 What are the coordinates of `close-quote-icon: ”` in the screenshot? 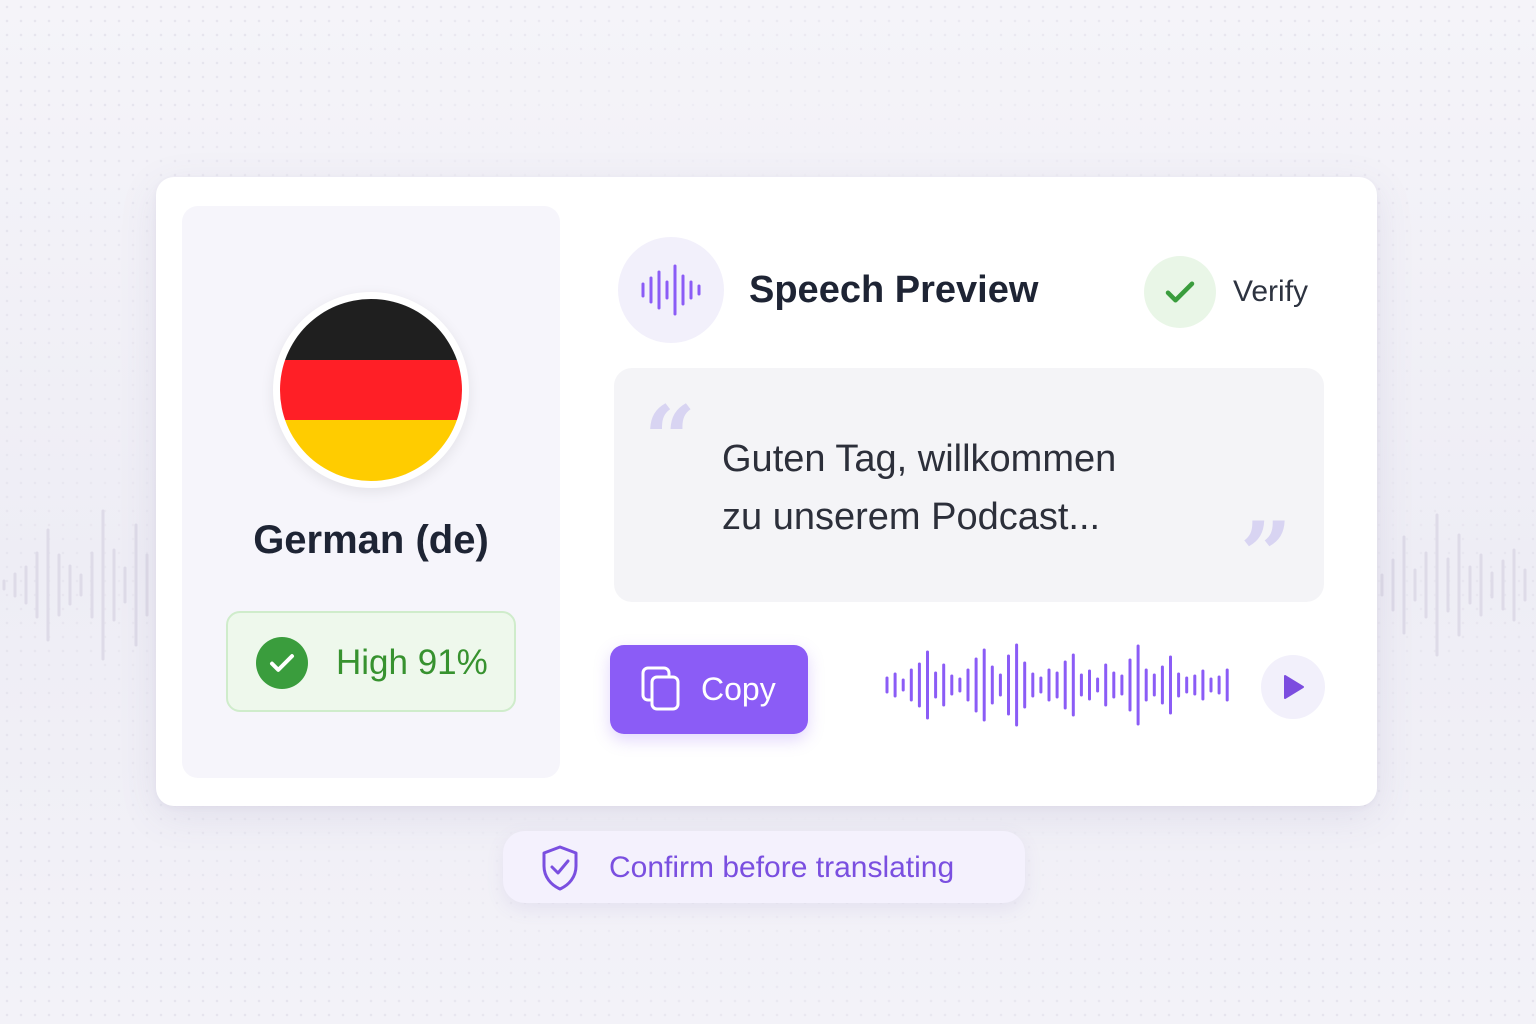 It's located at (1266, 555).